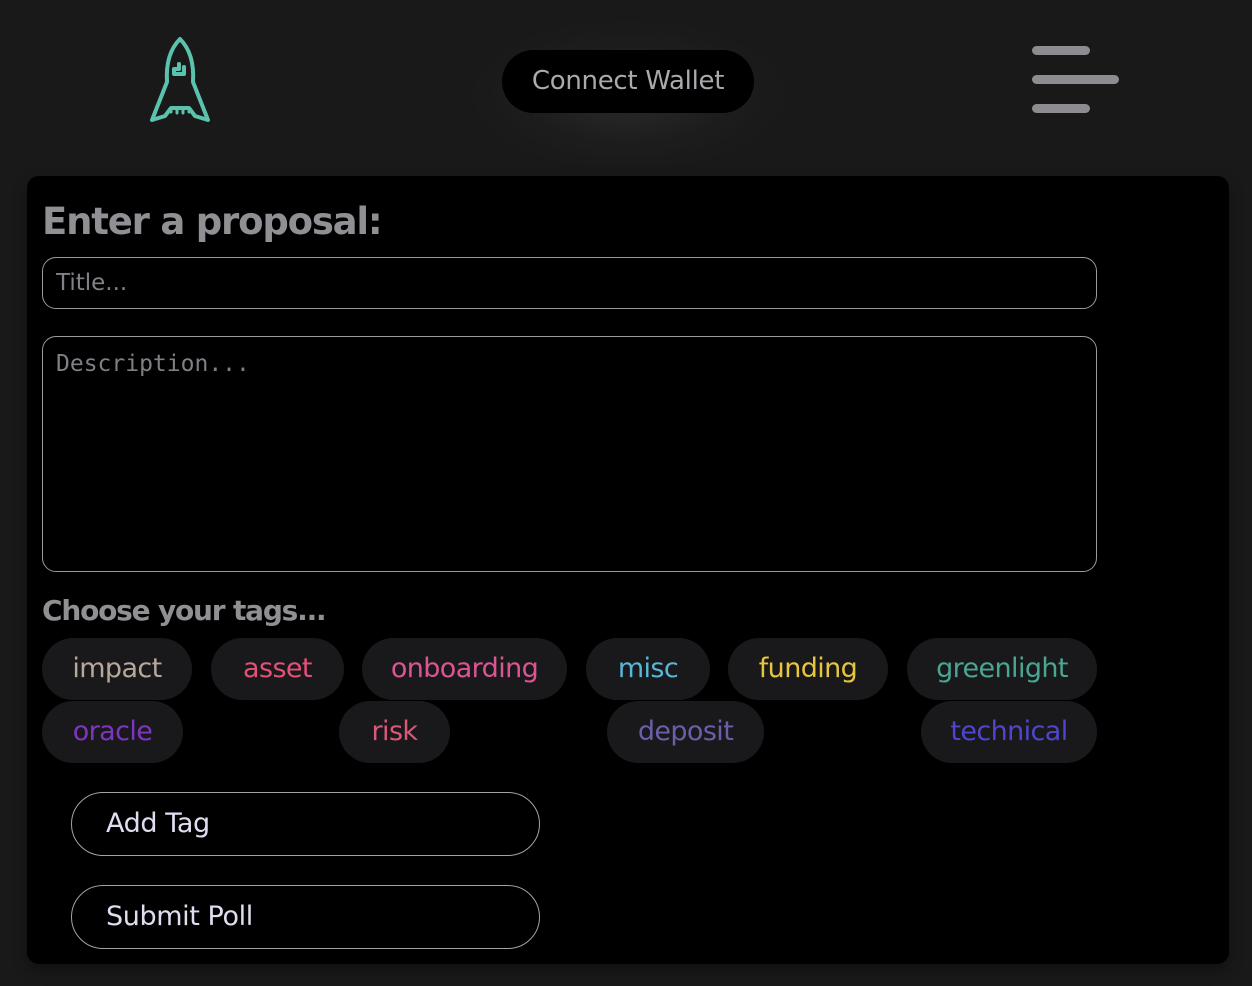 The width and height of the screenshot is (1252, 986). I want to click on hamburger-menu-icon, so click(1076, 79).